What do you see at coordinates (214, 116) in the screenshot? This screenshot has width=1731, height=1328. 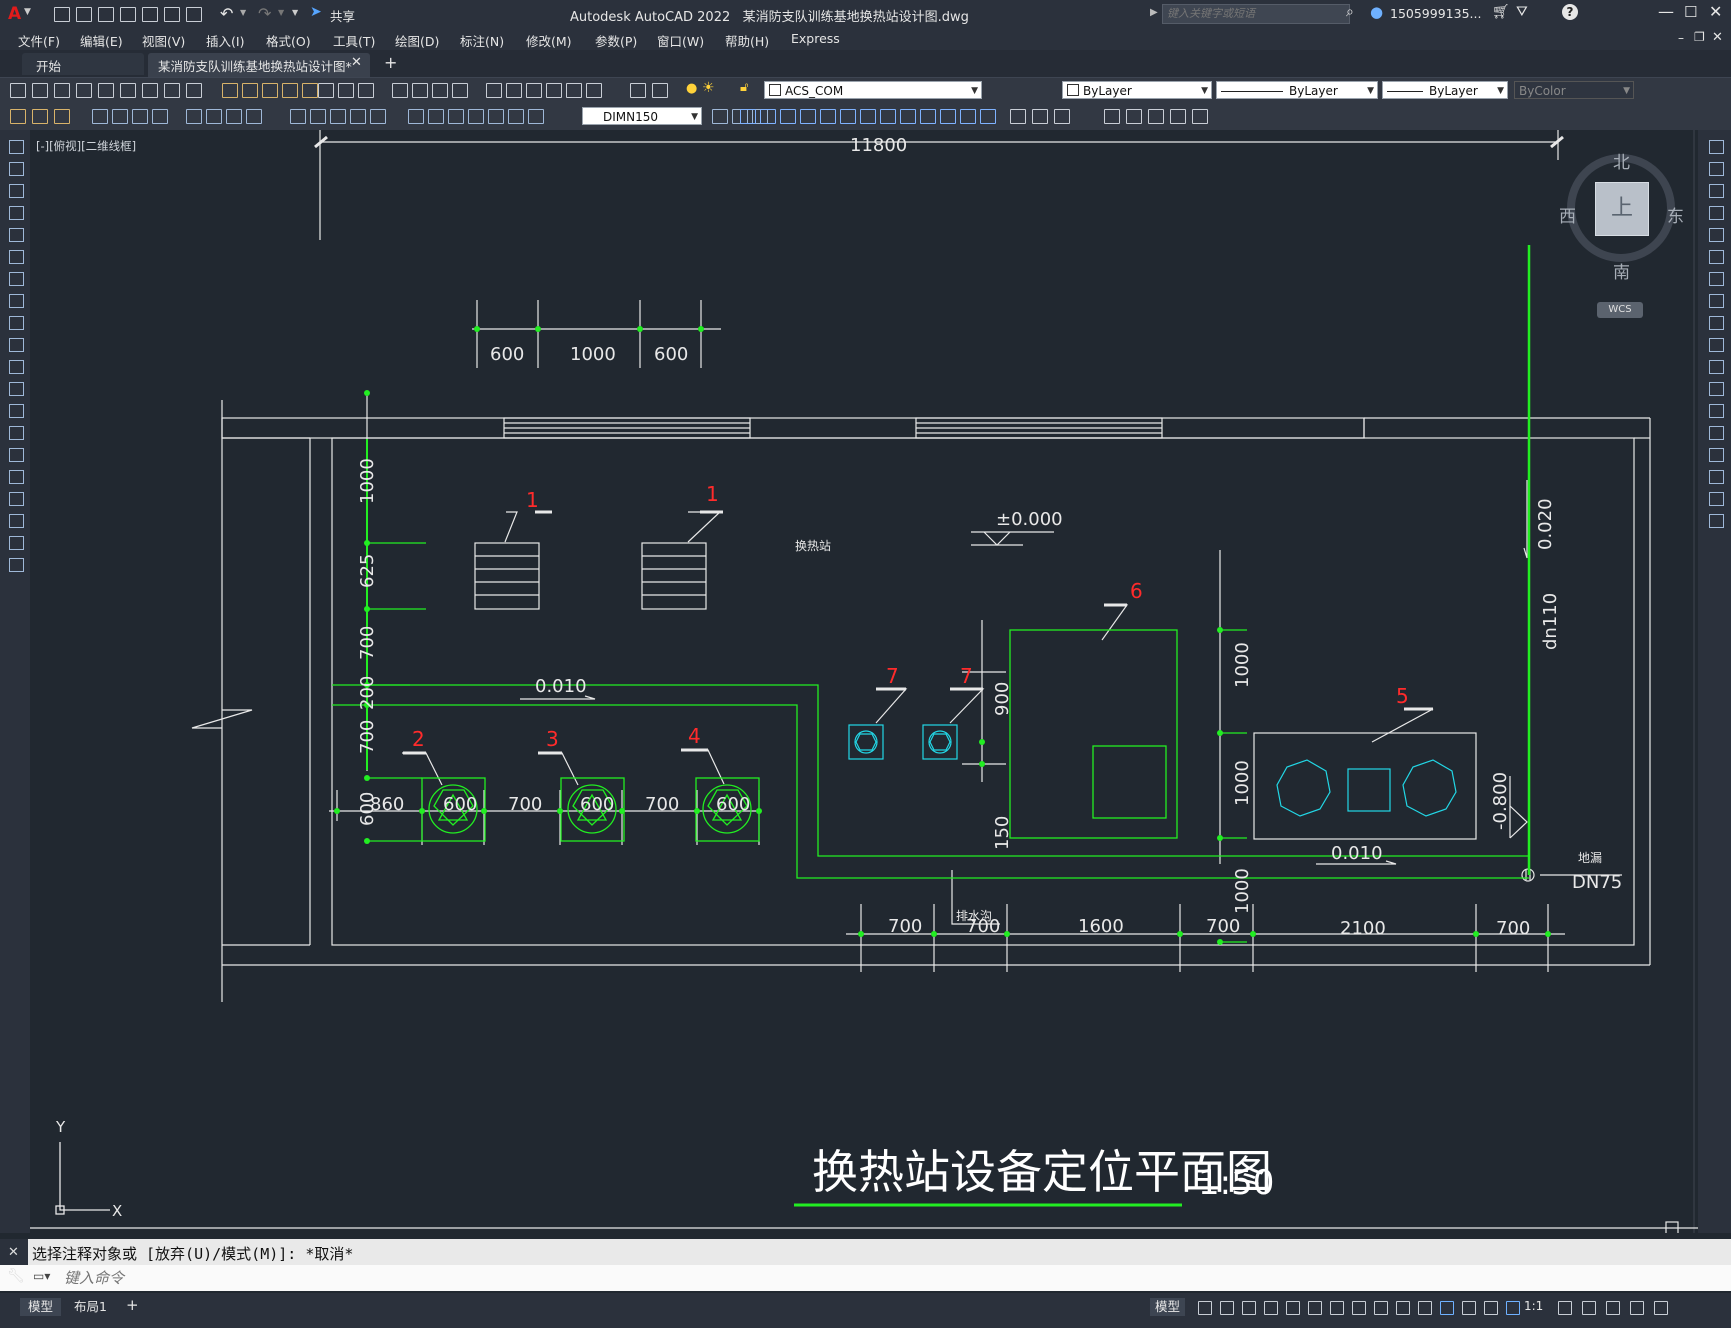 I see `dim-angular-tool-2-icon` at bounding box center [214, 116].